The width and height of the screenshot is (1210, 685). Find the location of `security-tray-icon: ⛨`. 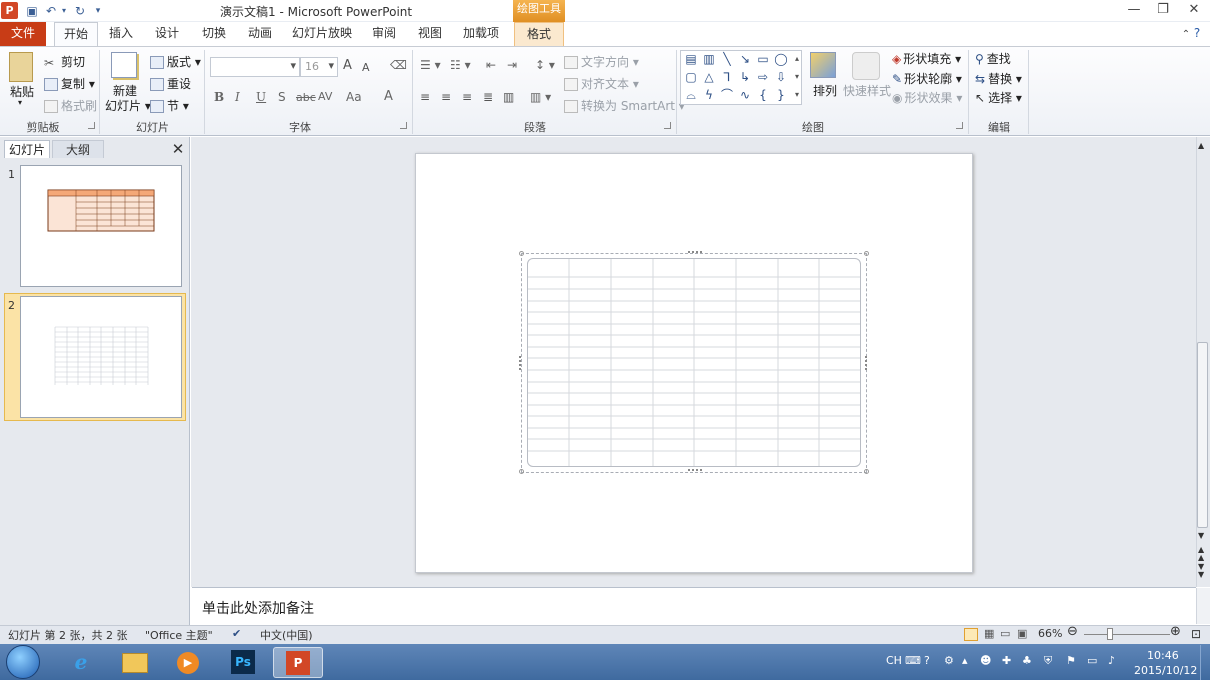

security-tray-icon: ⛨ is located at coordinates (1048, 661).